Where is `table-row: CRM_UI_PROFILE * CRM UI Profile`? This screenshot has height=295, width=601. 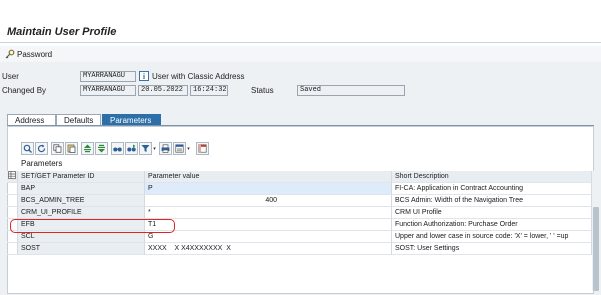 table-row: CRM_UI_PROFILE * CRM UI Profile is located at coordinates (299, 213).